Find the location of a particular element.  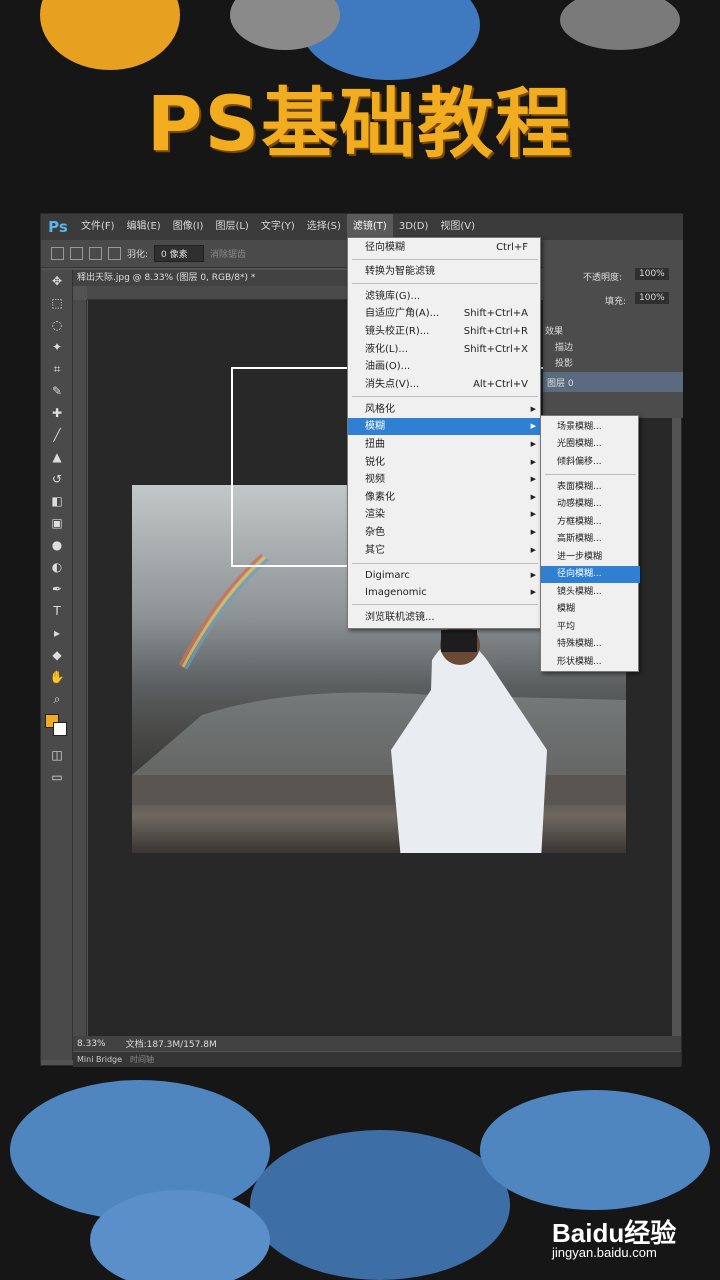

submenu-item: 平均 is located at coordinates (590, 627).